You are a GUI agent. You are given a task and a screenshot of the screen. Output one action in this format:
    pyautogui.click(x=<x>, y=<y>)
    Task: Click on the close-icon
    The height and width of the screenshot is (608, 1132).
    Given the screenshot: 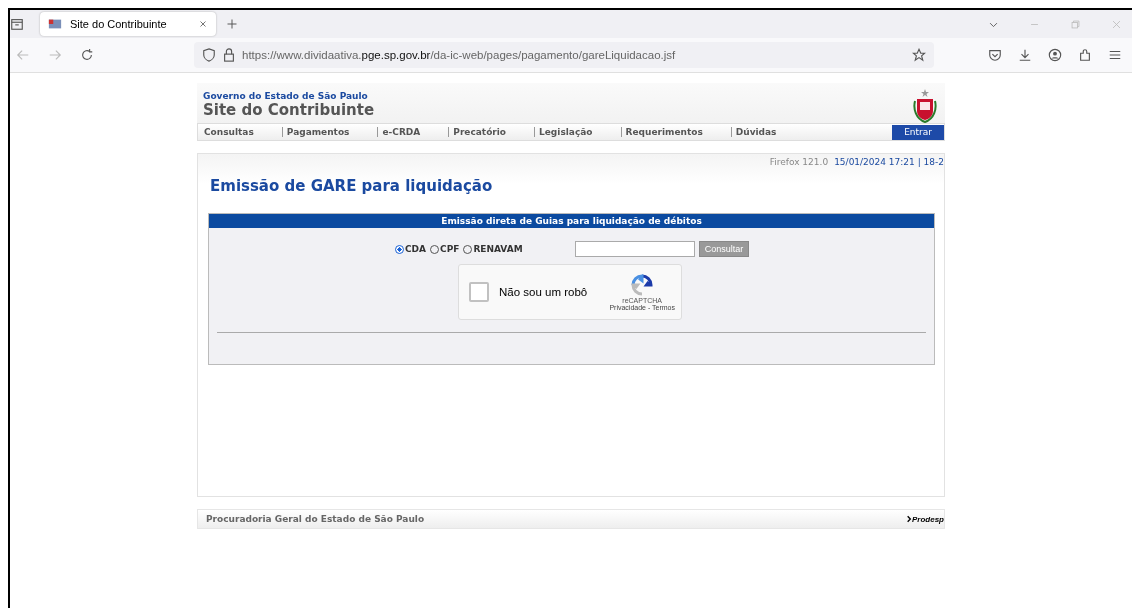 What is the action you would take?
    pyautogui.click(x=203, y=24)
    